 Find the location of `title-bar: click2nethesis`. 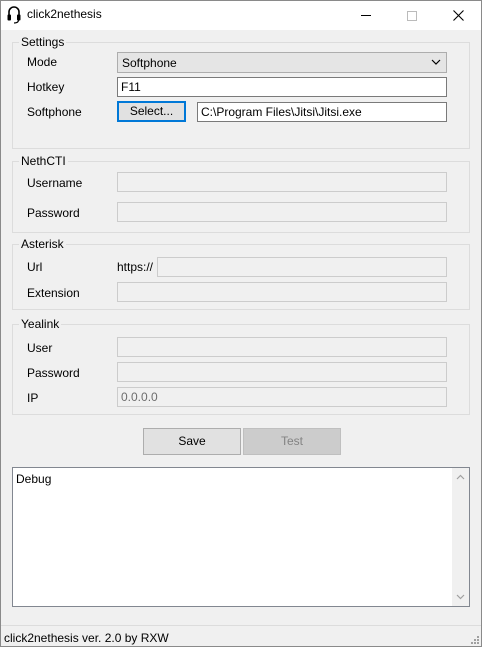

title-bar: click2nethesis is located at coordinates (241, 15).